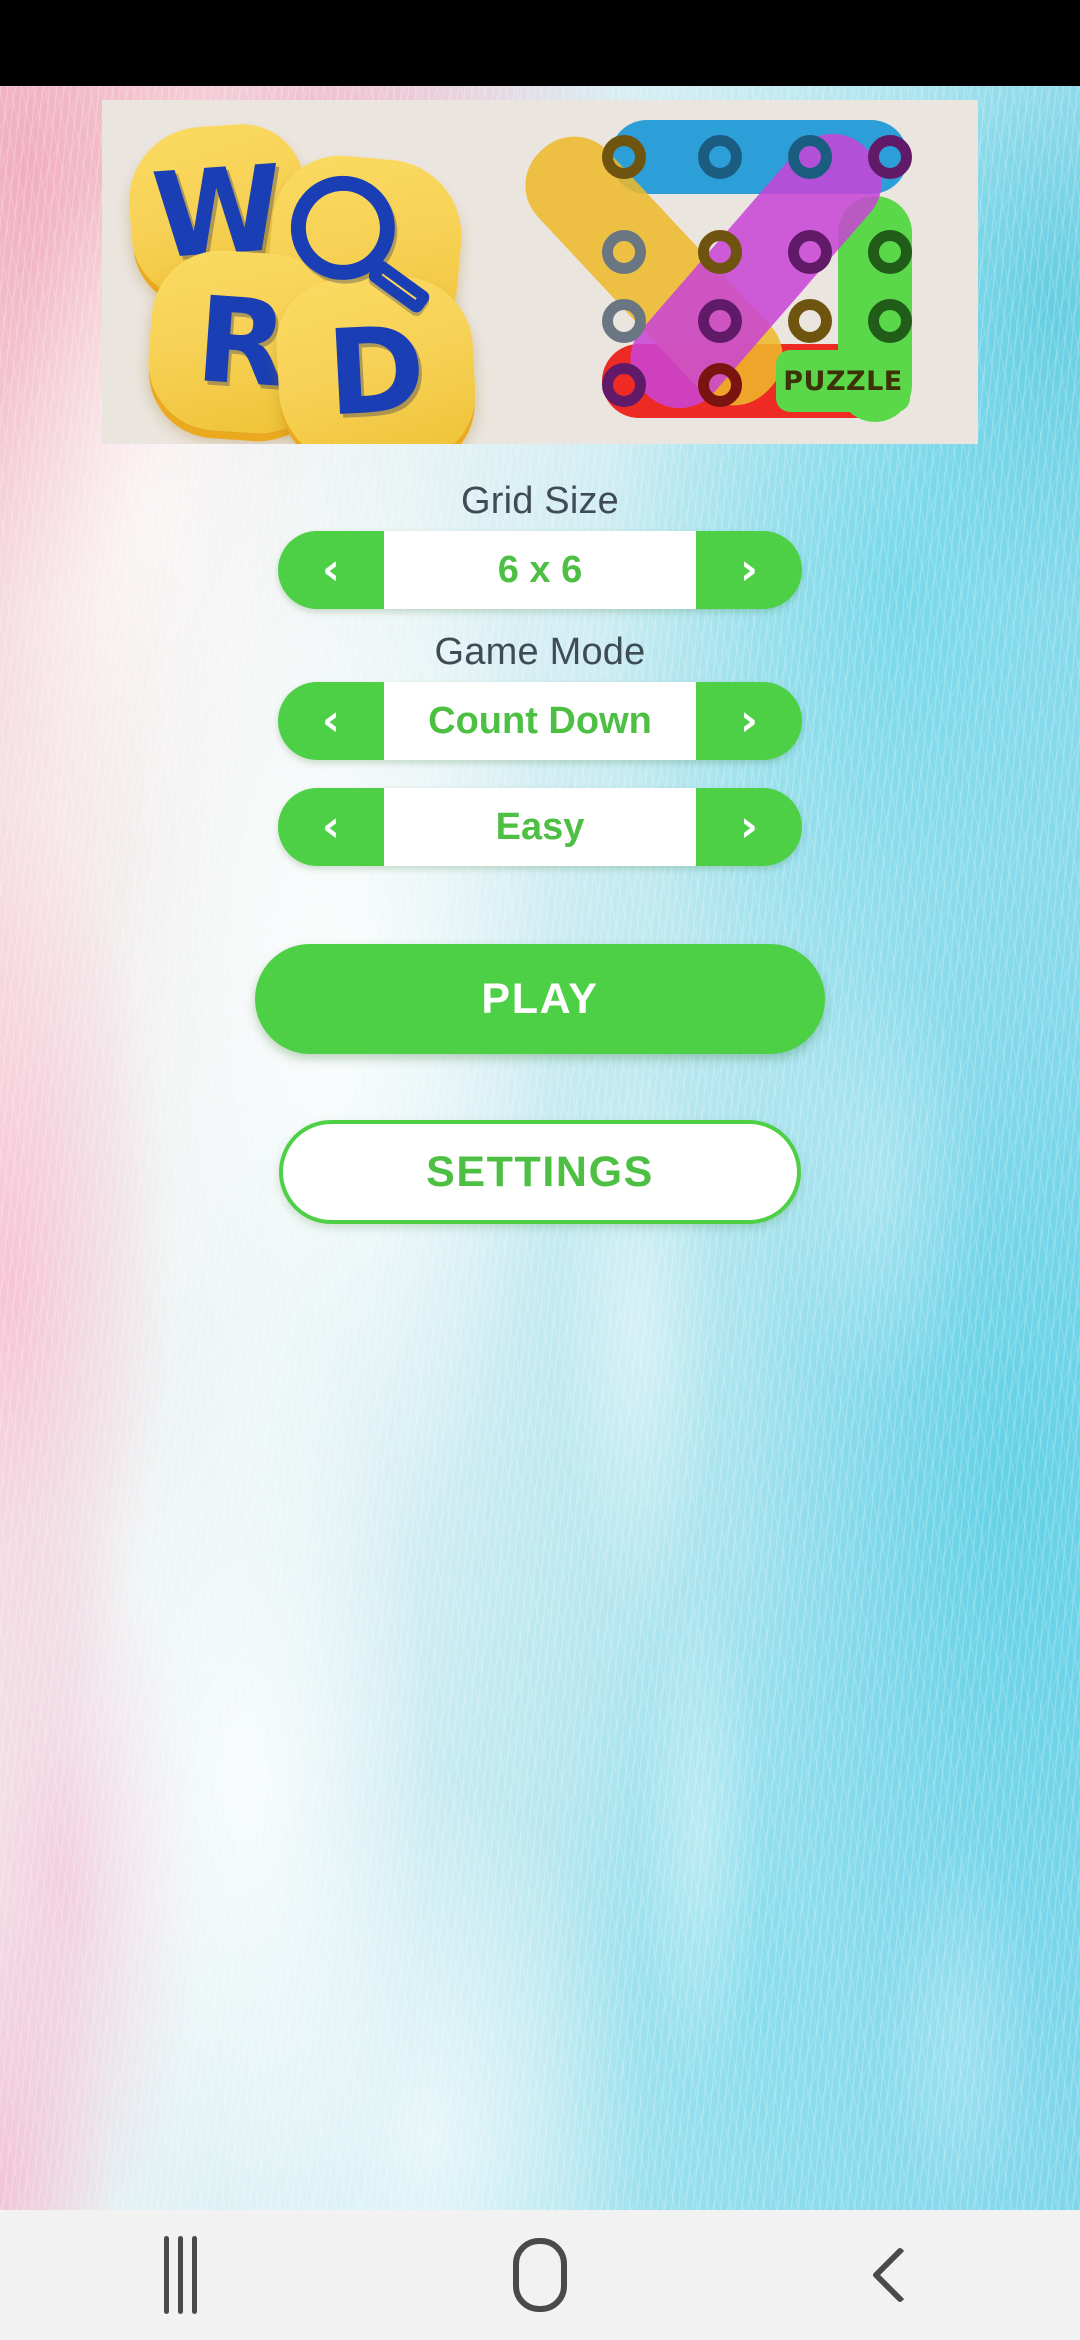 This screenshot has width=1080, height=2340. What do you see at coordinates (843, 381) in the screenshot?
I see `puzzle-badge: PUZZLE` at bounding box center [843, 381].